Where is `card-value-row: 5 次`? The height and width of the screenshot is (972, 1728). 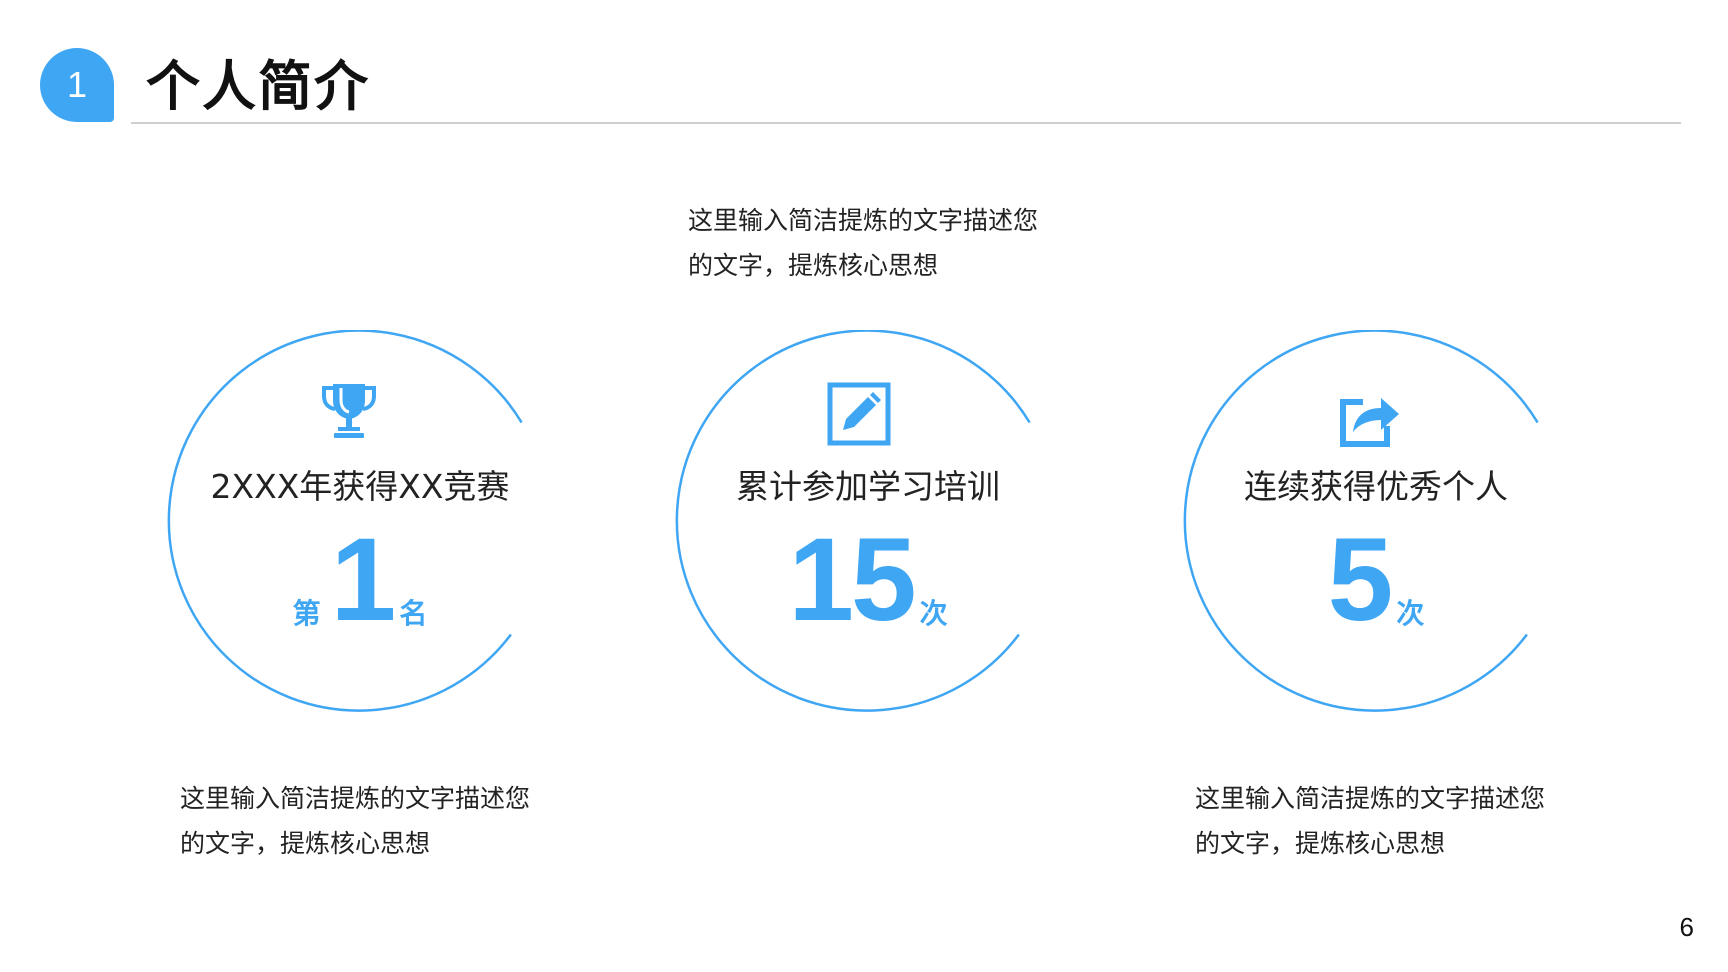
card-value-row: 5 次 is located at coordinates (1376, 580).